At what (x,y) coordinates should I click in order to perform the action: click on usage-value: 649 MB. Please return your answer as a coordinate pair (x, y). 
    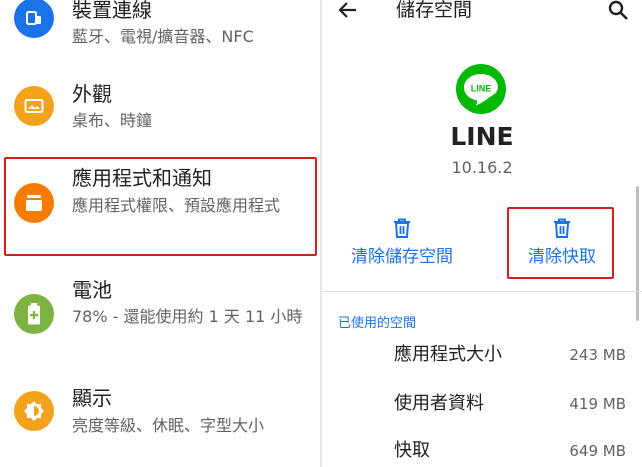
    Looking at the image, I should click on (597, 451).